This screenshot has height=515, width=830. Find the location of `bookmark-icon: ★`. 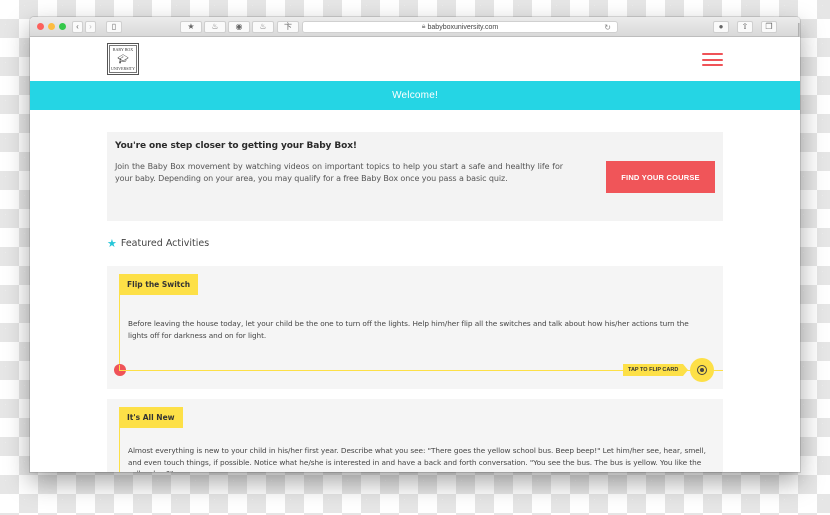

bookmark-icon: ★ is located at coordinates (191, 26).